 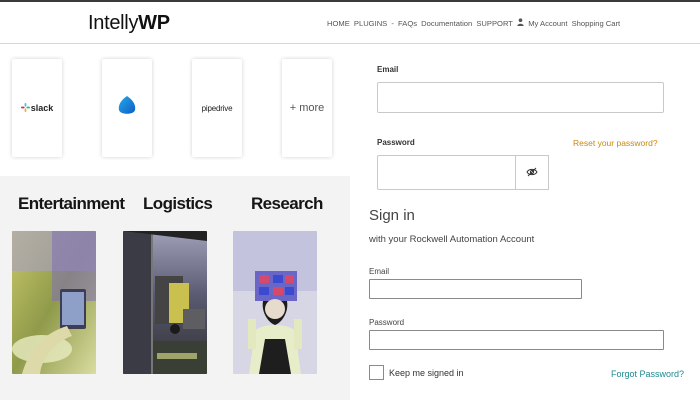 What do you see at coordinates (452, 239) in the screenshot?
I see `signin-subtitle: with your Rockwell Automation Account` at bounding box center [452, 239].